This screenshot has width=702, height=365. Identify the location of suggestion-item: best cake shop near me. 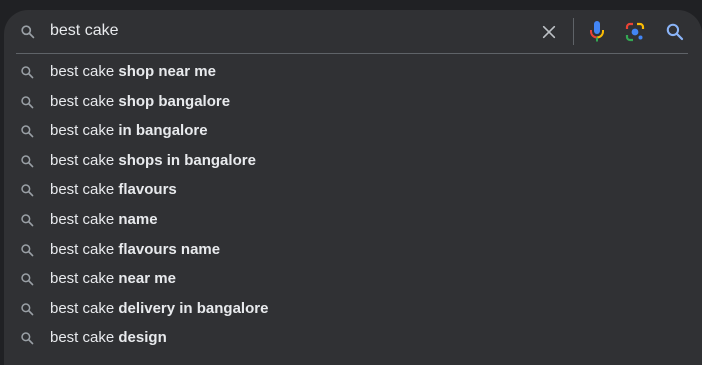
(353, 72).